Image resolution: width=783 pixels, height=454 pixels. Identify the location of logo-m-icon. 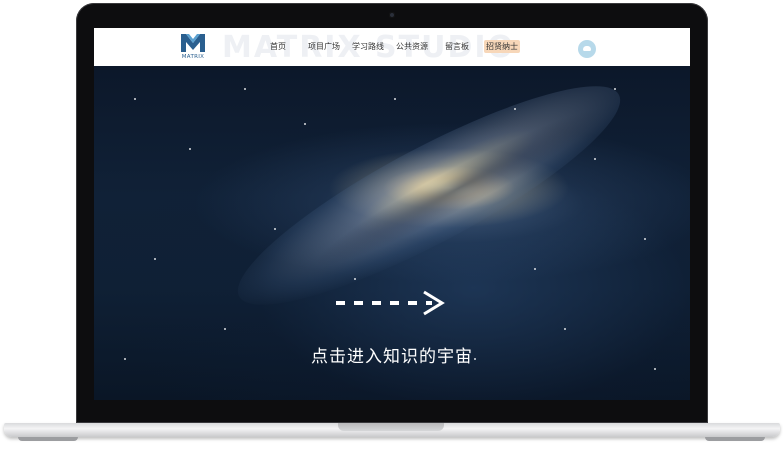
(193, 43).